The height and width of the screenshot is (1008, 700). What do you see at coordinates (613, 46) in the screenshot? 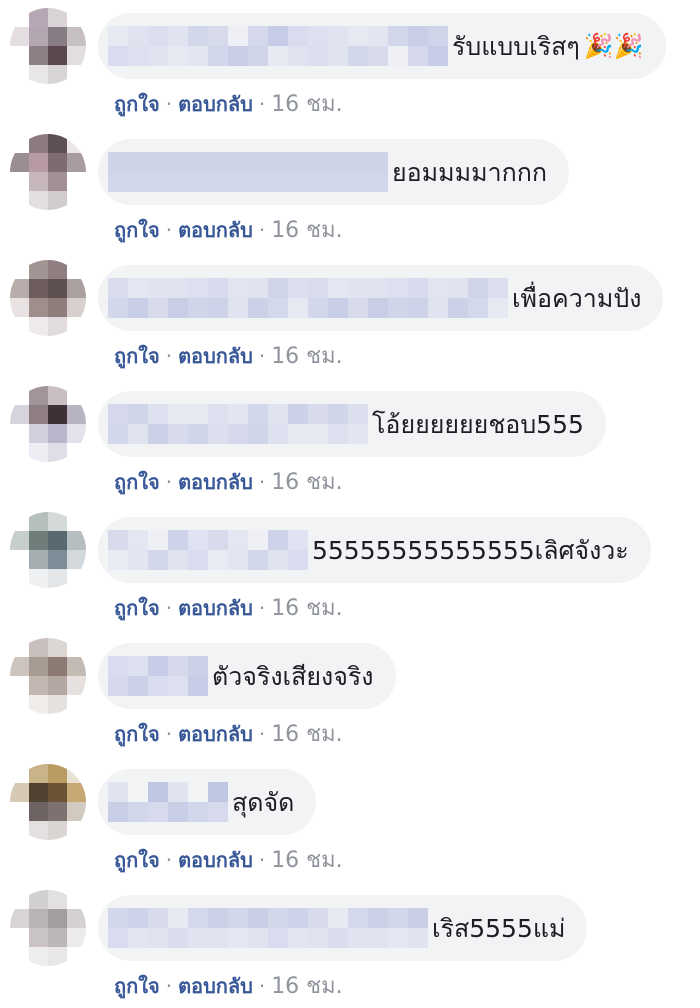
I see `party-popper-icon: 🎉🎉` at bounding box center [613, 46].